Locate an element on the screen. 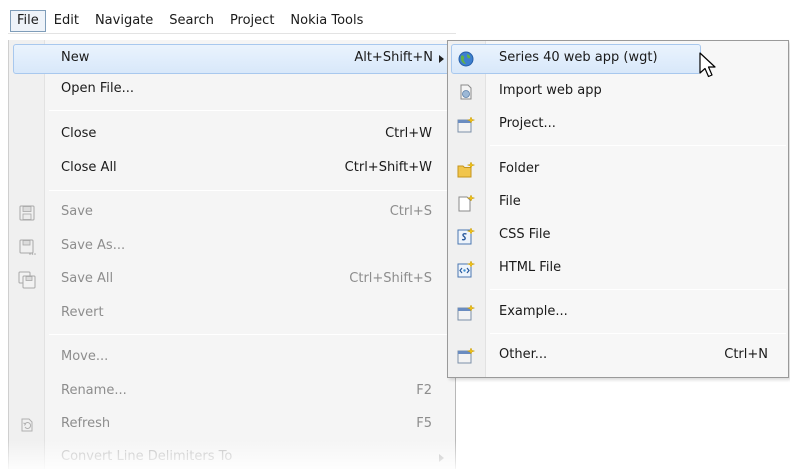 This screenshot has height=469, width=790. mouse-cursor-icon is located at coordinates (707, 65).